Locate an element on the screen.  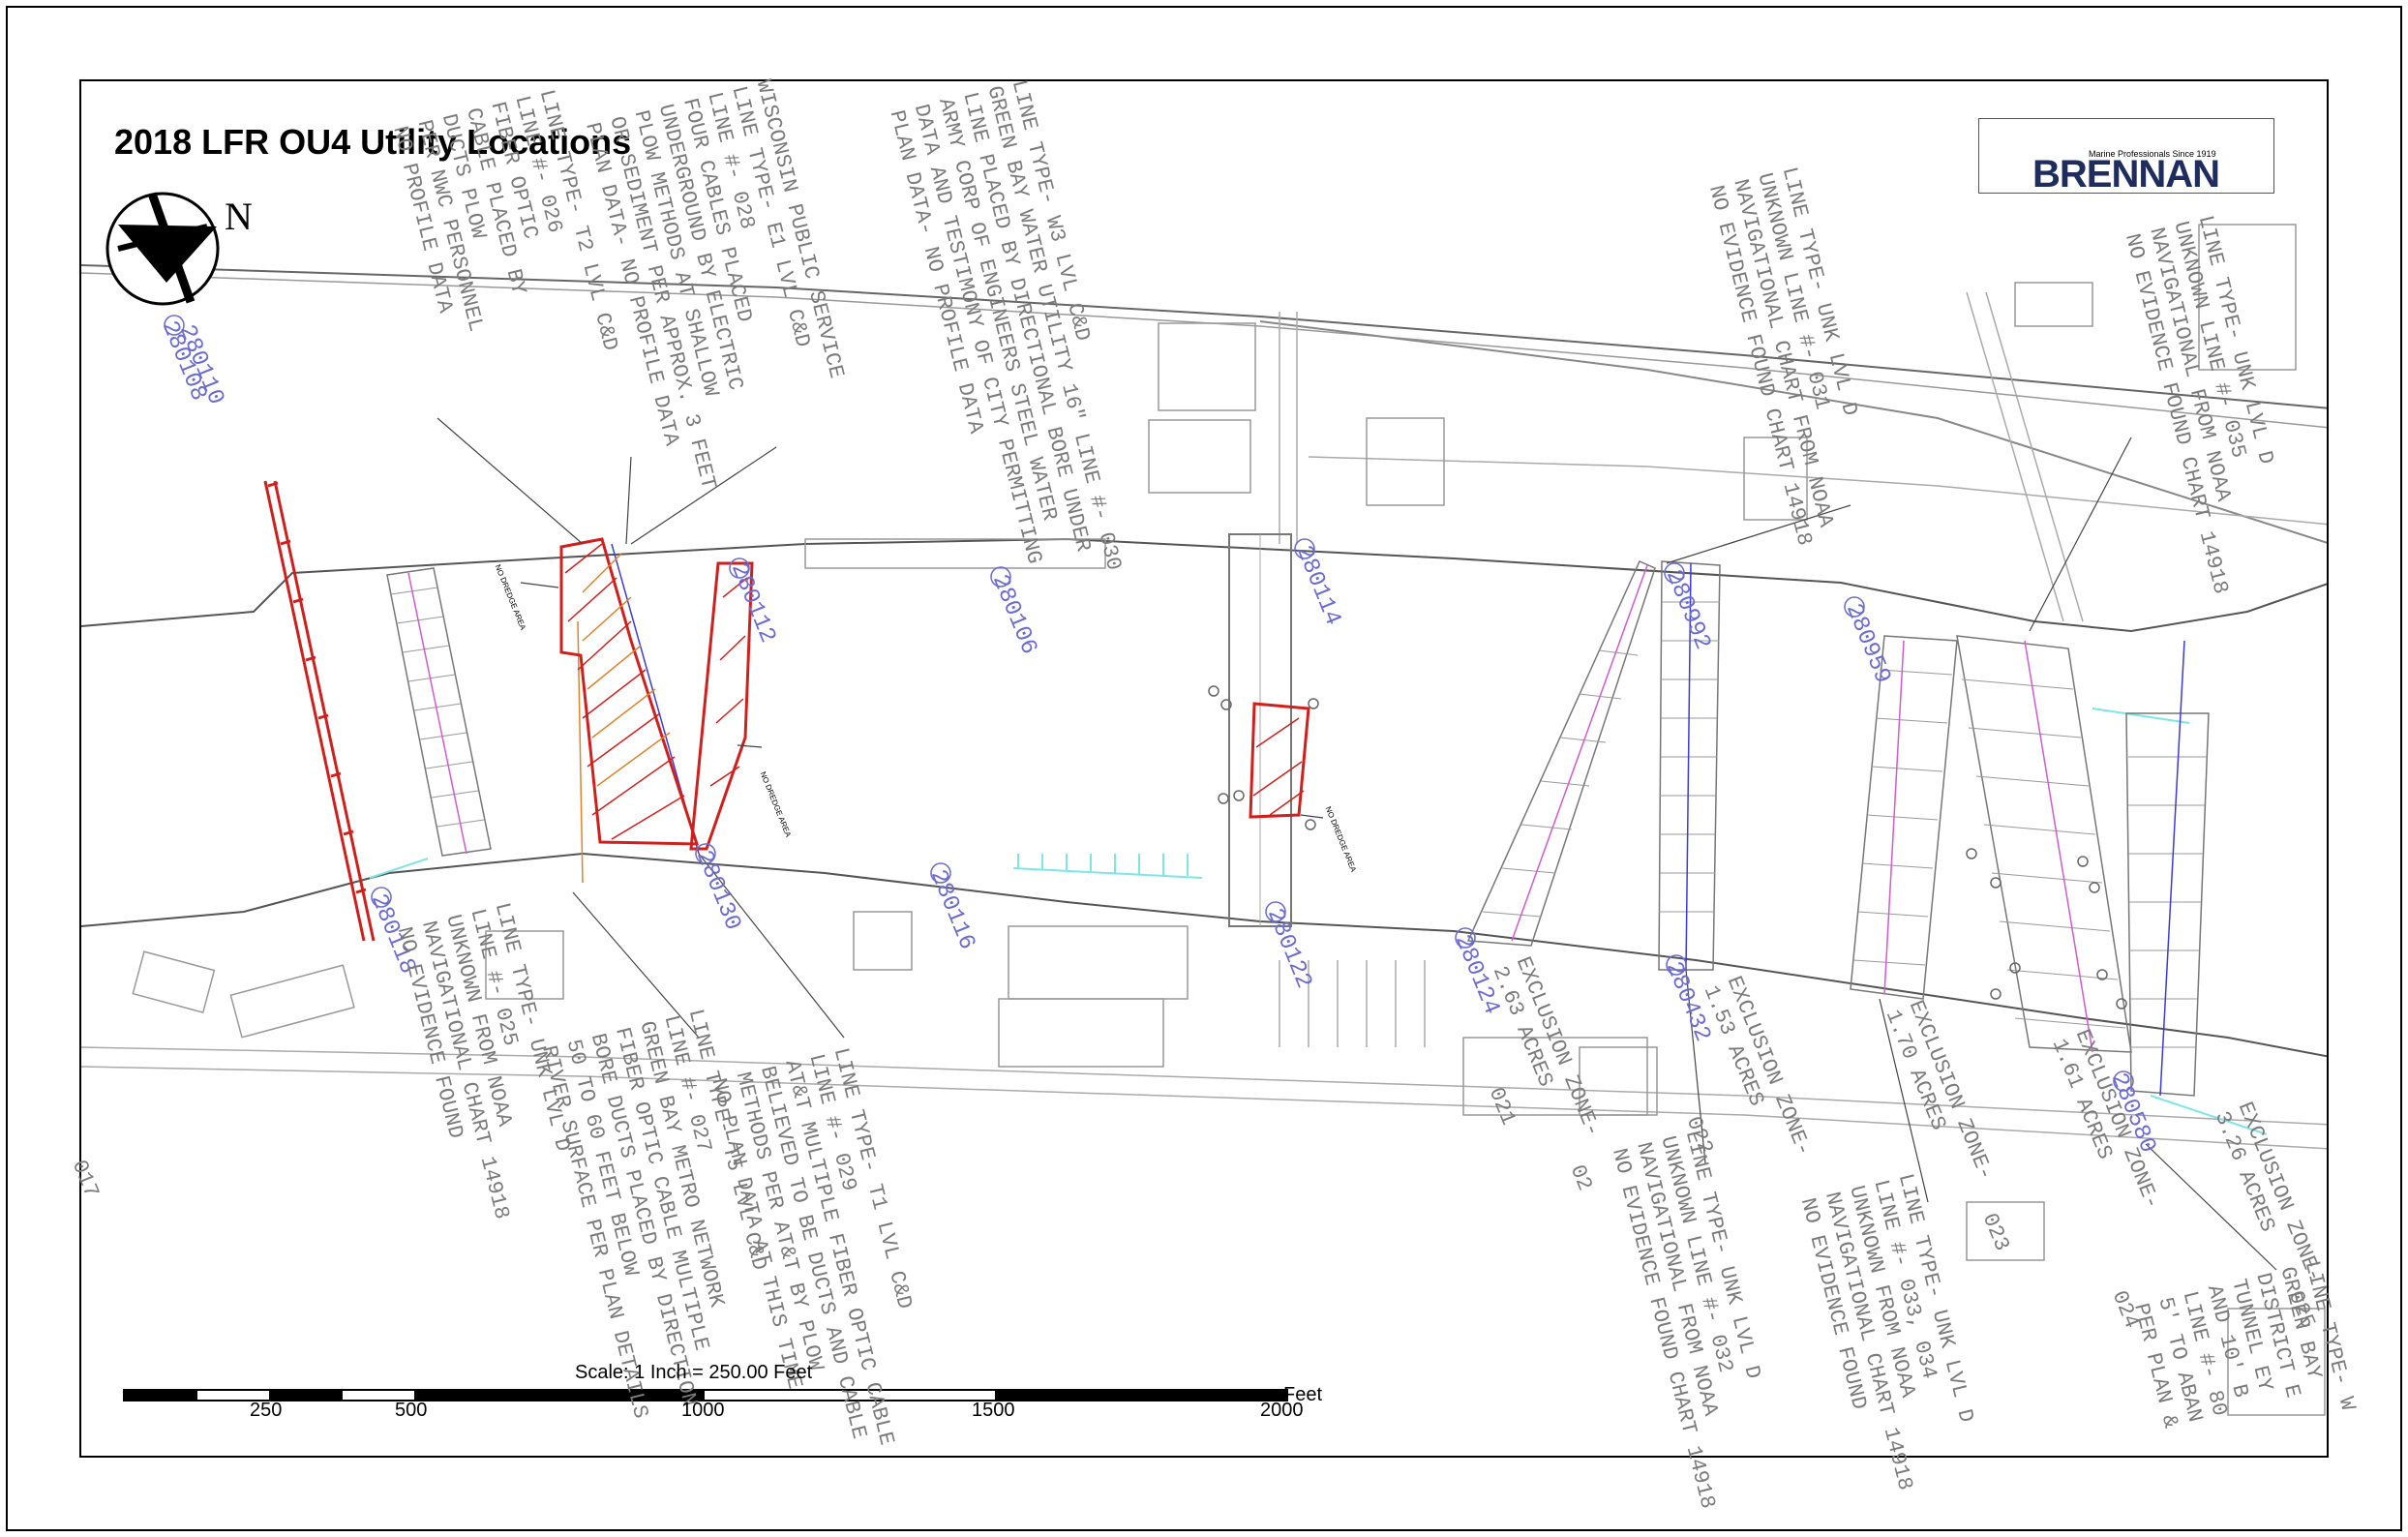
scale-tick-label: 500 is located at coordinates (411, 1411).